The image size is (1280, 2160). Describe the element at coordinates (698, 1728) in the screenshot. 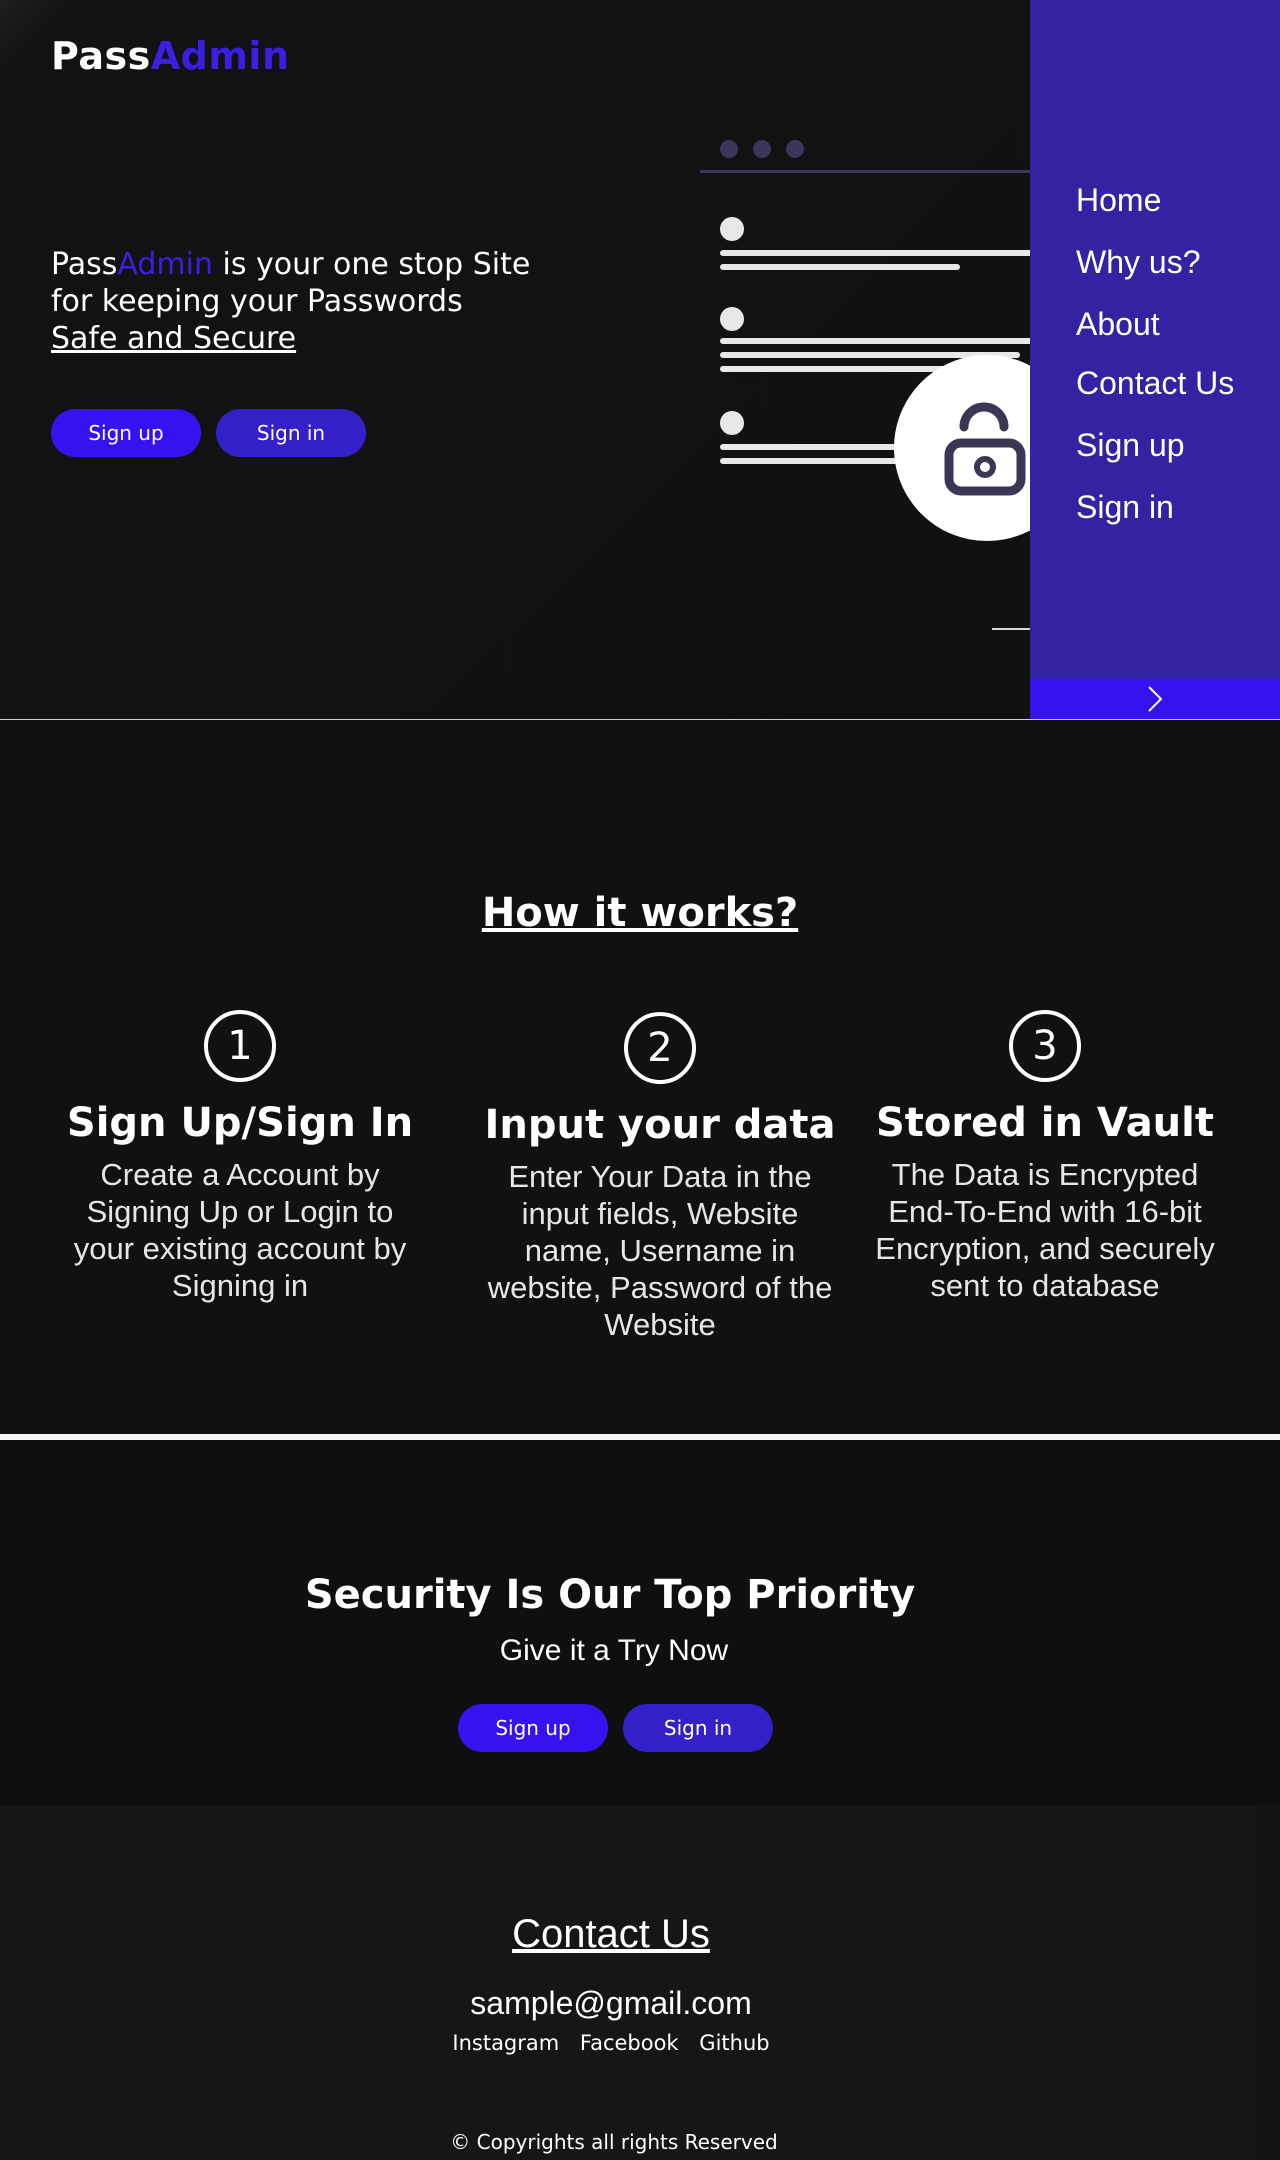

I see `security-signin-button: Sign in` at that location.